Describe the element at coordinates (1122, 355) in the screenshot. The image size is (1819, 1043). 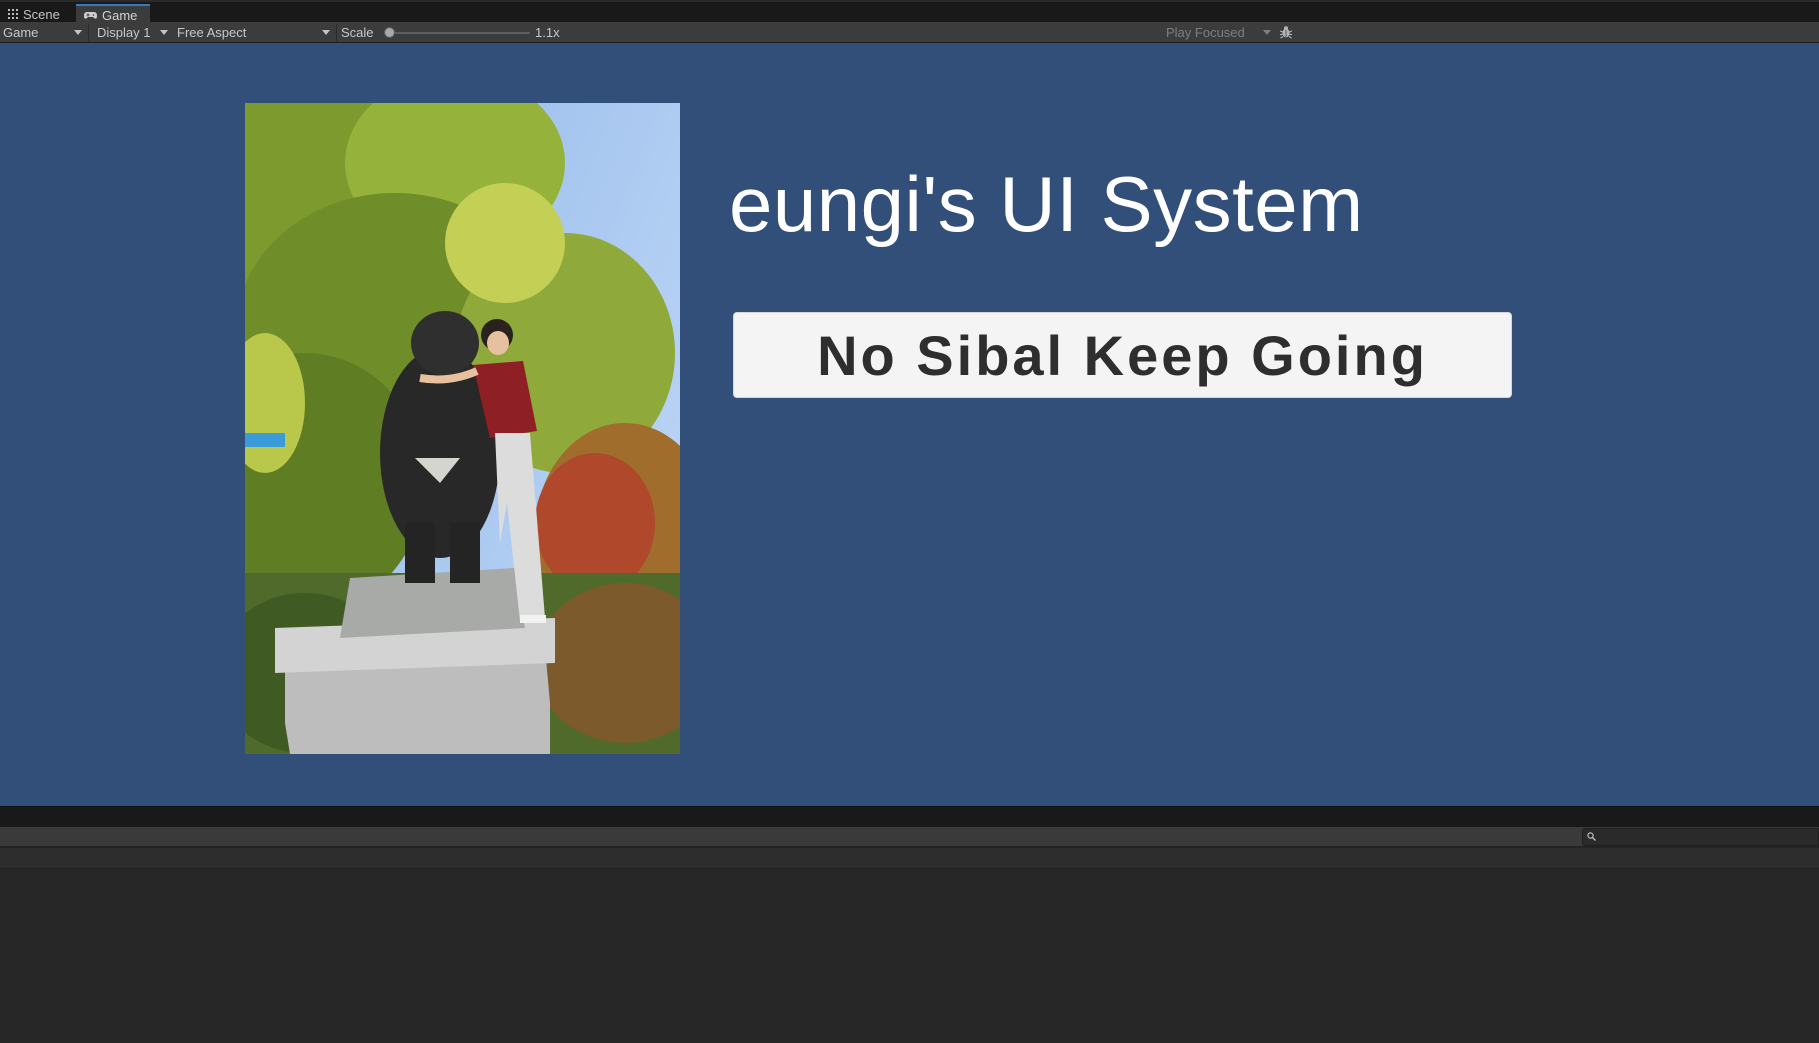
I see `keep-going-button: No Sibal Keep Going` at that location.